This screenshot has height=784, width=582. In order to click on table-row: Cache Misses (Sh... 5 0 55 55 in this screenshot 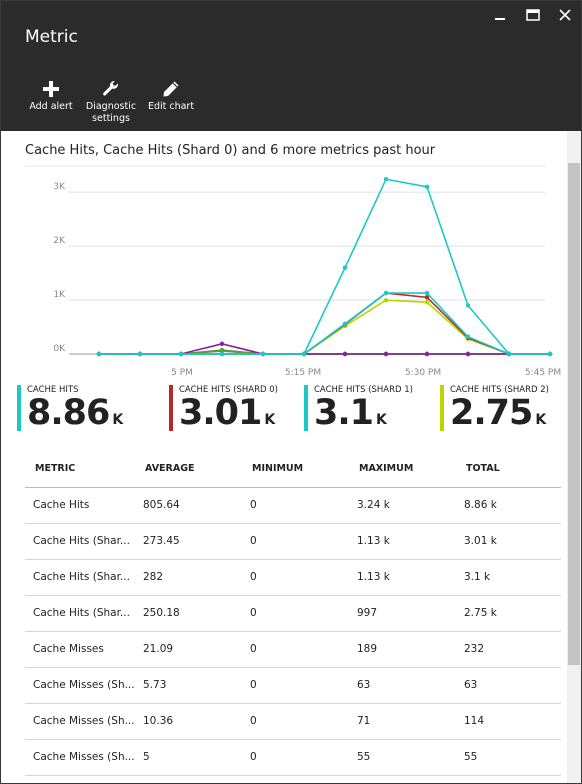, I will do `click(293, 757)`.